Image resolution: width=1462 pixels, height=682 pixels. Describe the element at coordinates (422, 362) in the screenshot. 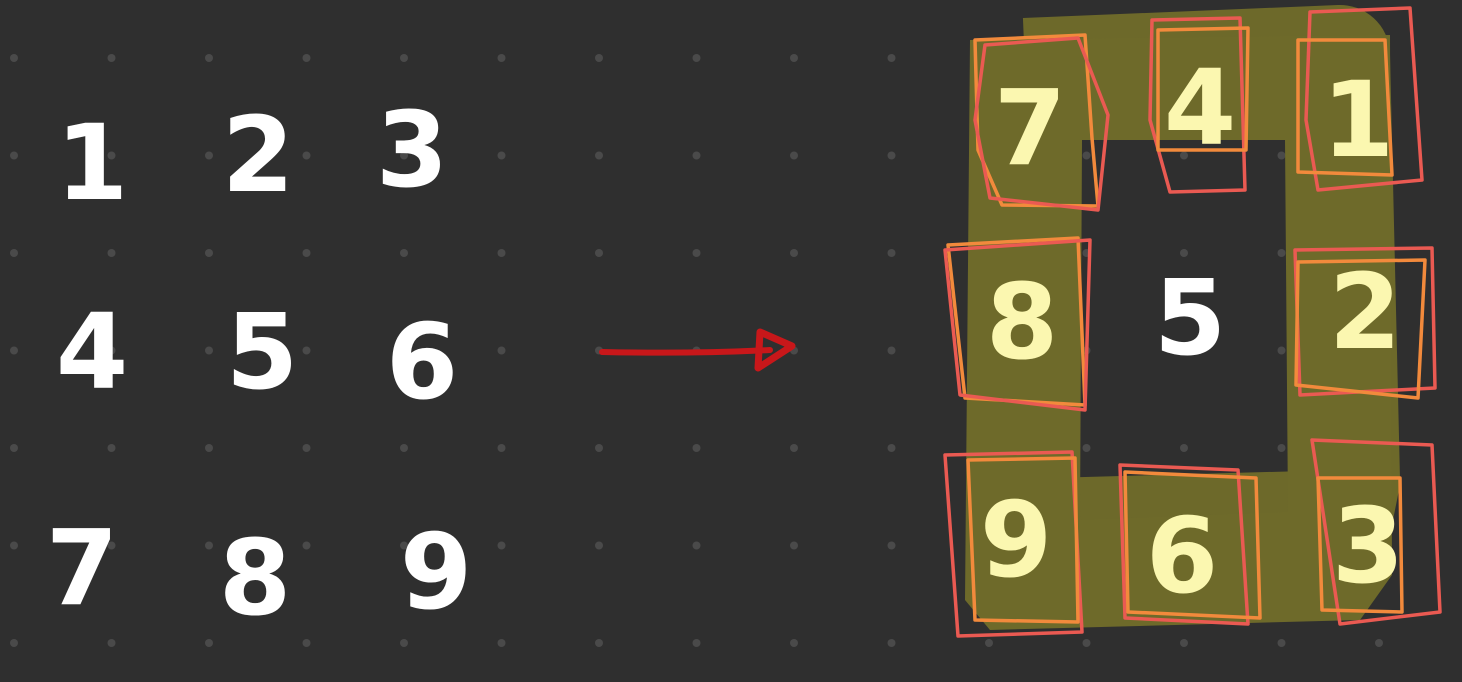

I see `before-cell-2-3: 6` at that location.